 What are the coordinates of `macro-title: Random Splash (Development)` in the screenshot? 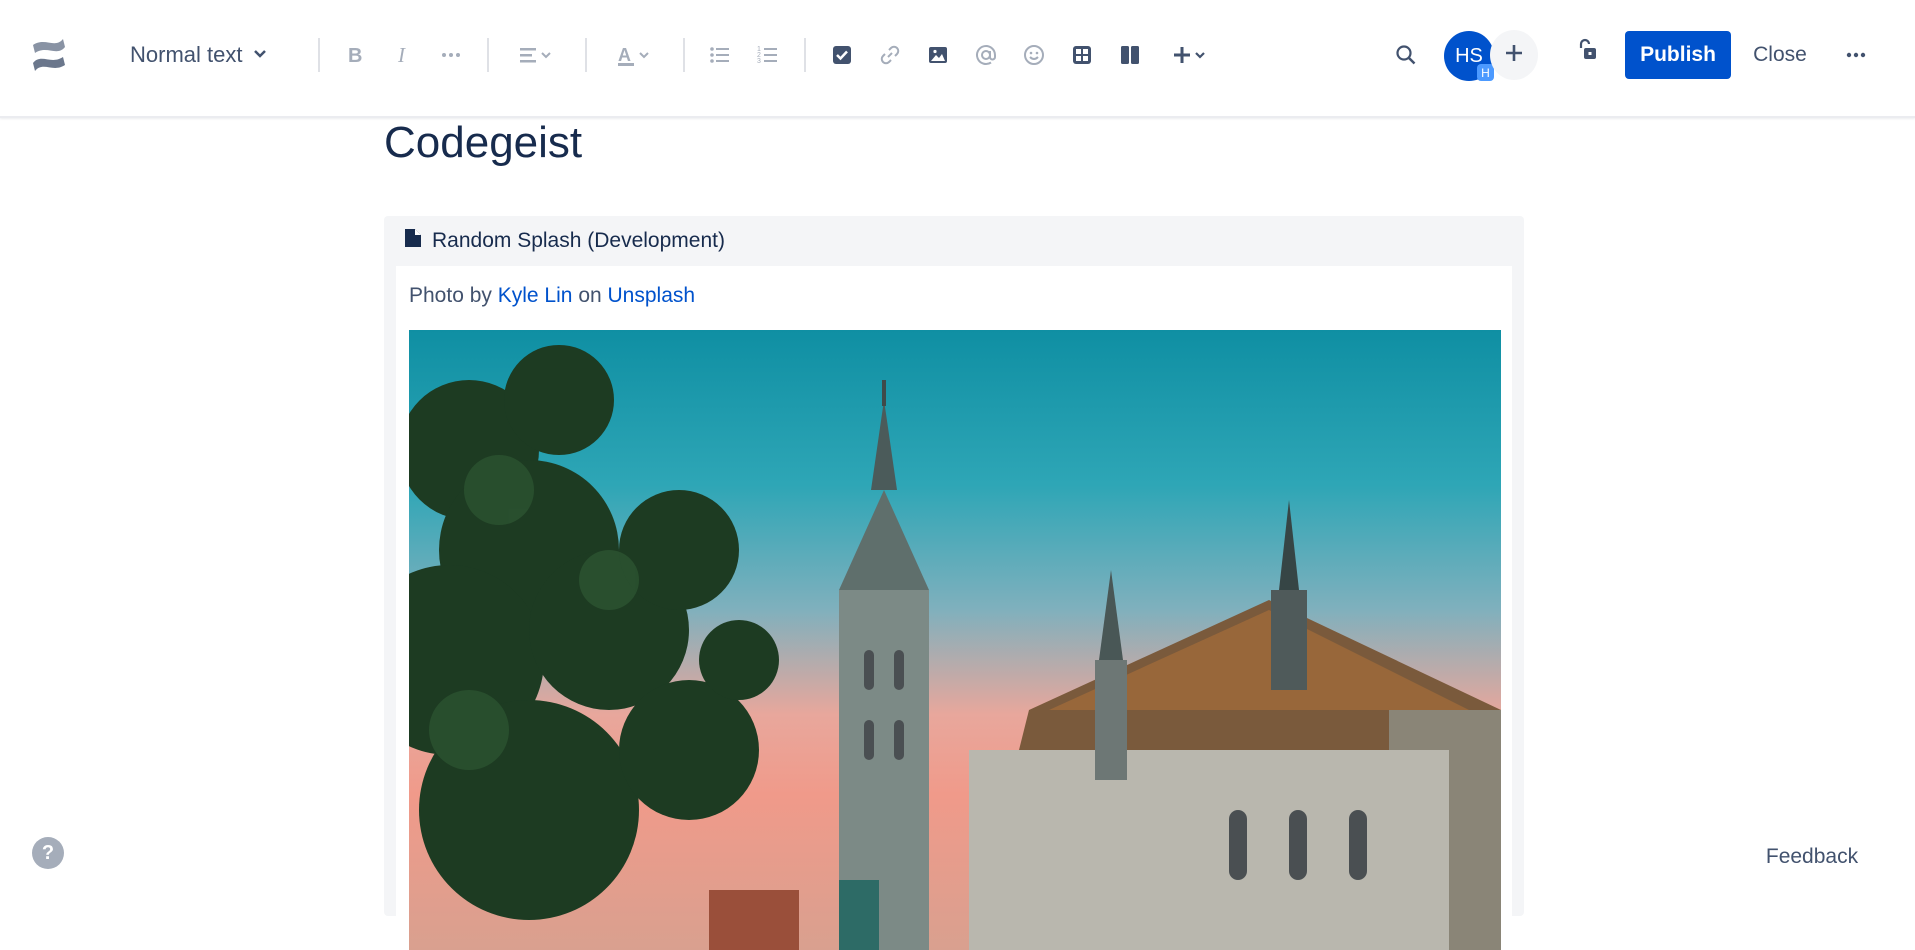 It's located at (578, 240).